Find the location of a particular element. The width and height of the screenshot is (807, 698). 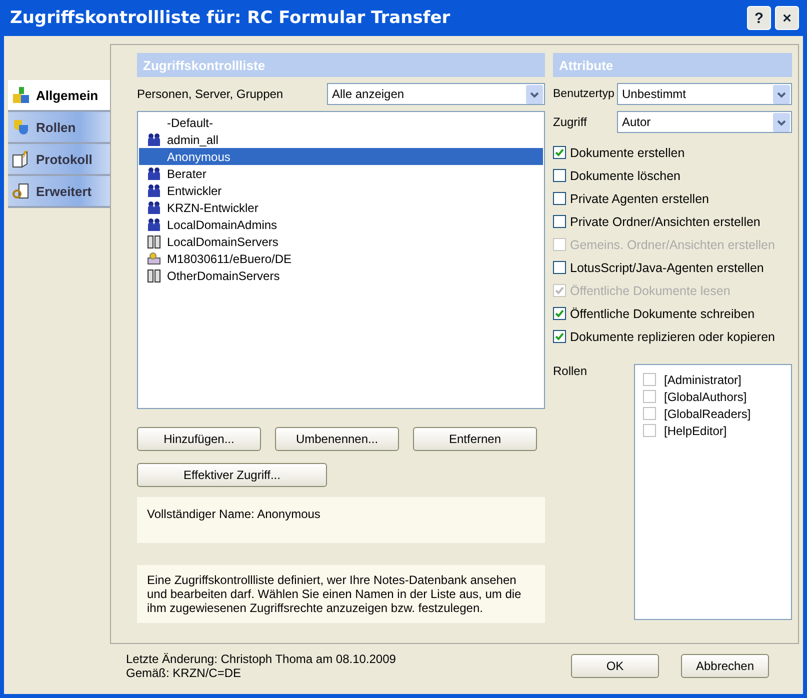

list-item: M18030611/eBuero/DE is located at coordinates (341, 258).